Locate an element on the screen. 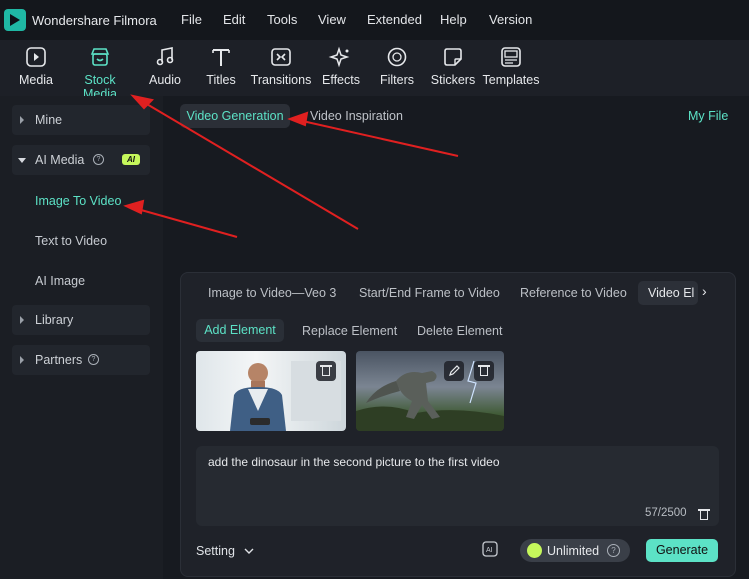 This screenshot has width=749, height=579. annotation-arrow-image-to-video is located at coordinates (185, 222).